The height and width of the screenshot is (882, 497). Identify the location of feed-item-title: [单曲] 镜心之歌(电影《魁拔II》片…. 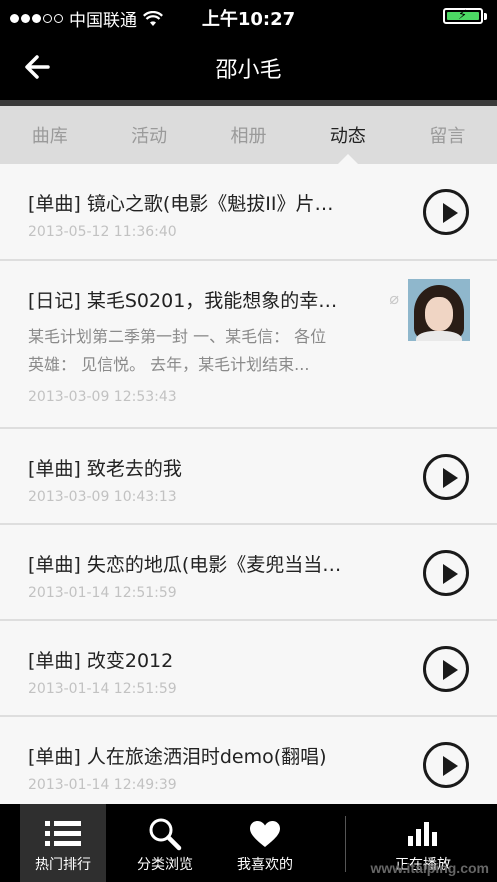
(181, 204).